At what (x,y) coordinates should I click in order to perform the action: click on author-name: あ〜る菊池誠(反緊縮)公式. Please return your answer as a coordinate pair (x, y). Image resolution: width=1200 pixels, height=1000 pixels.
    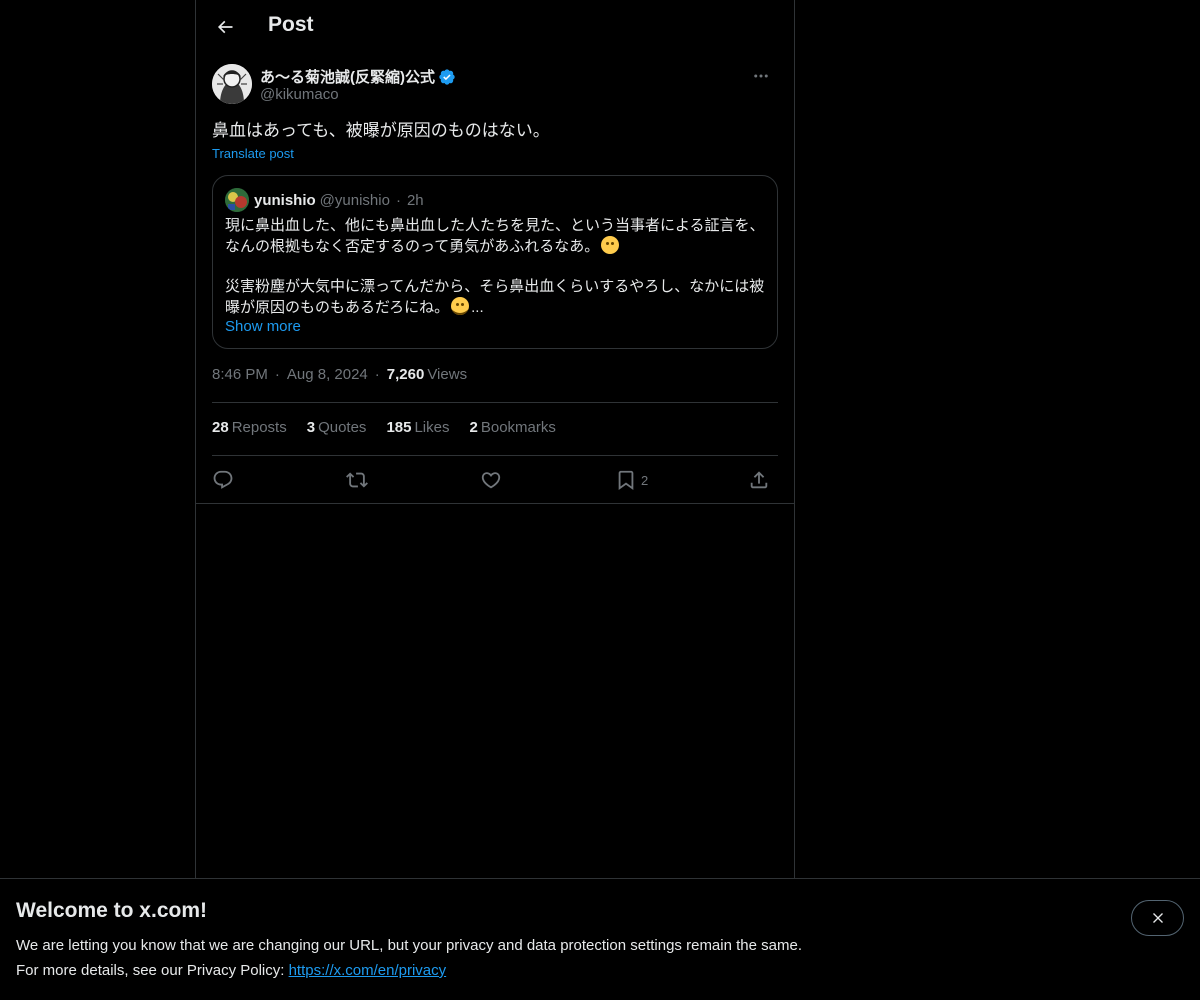
    Looking at the image, I should click on (358, 76).